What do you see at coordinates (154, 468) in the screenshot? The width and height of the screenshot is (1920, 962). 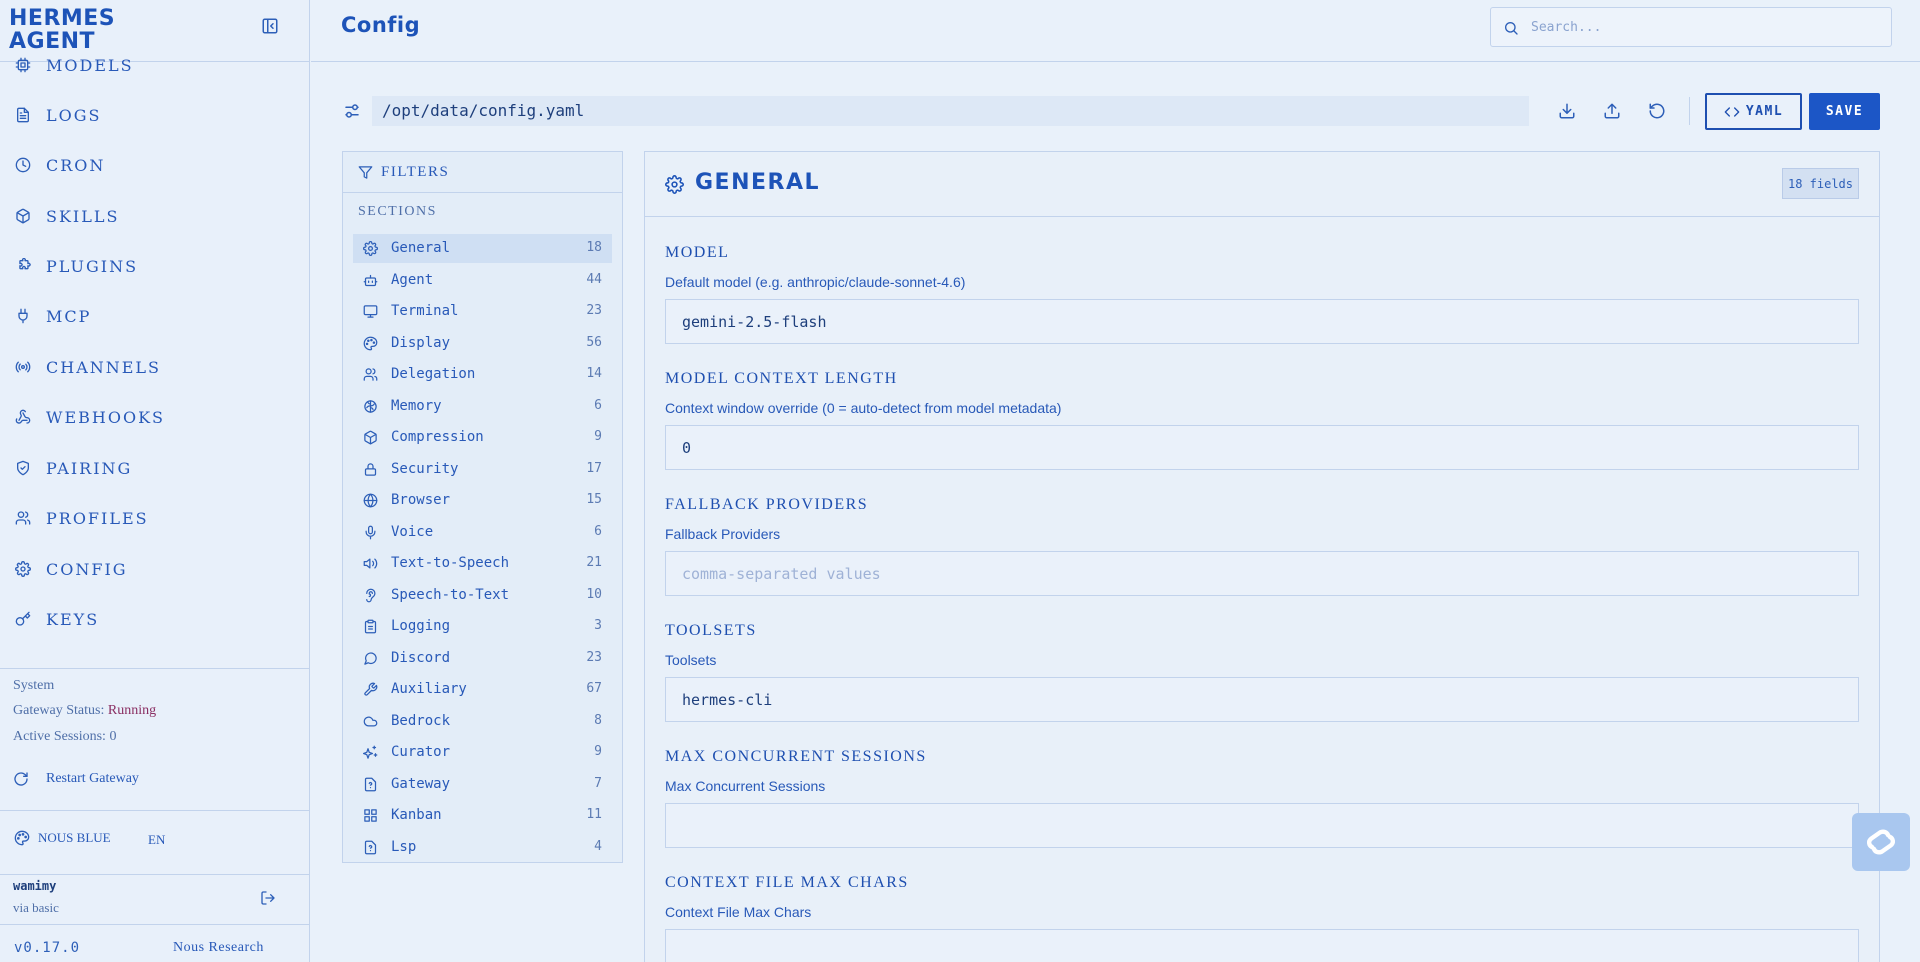 I see `sidebar-item-pairing: PAIRING` at bounding box center [154, 468].